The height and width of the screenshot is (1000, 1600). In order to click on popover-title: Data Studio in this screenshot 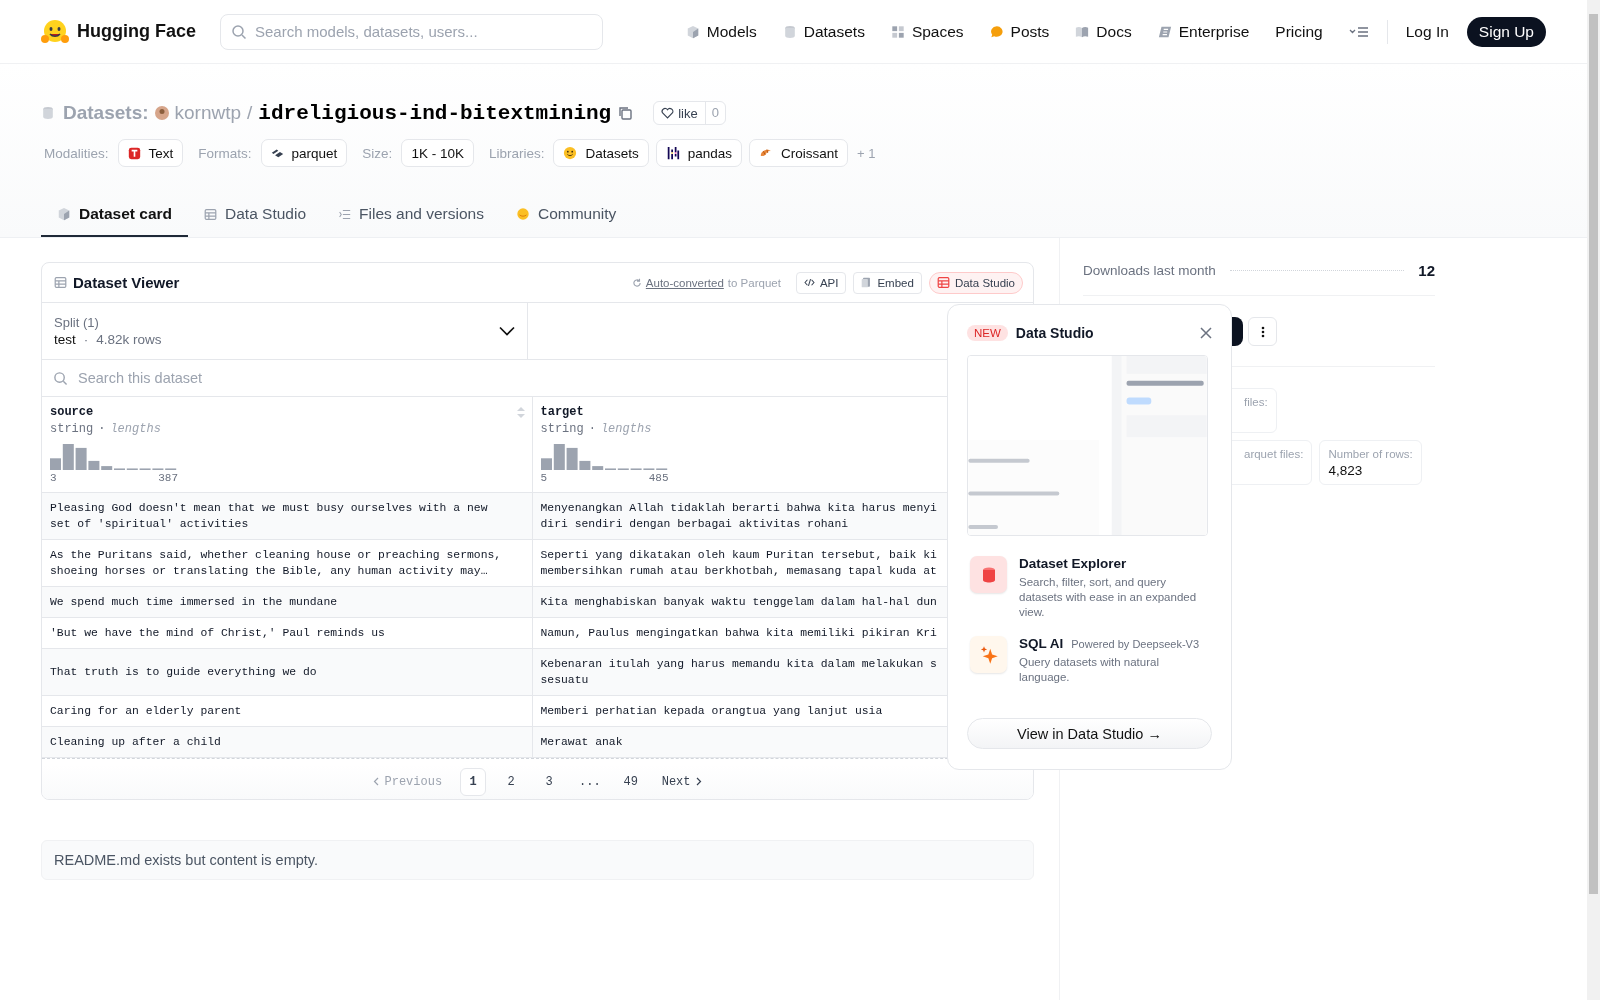, I will do `click(1054, 333)`.